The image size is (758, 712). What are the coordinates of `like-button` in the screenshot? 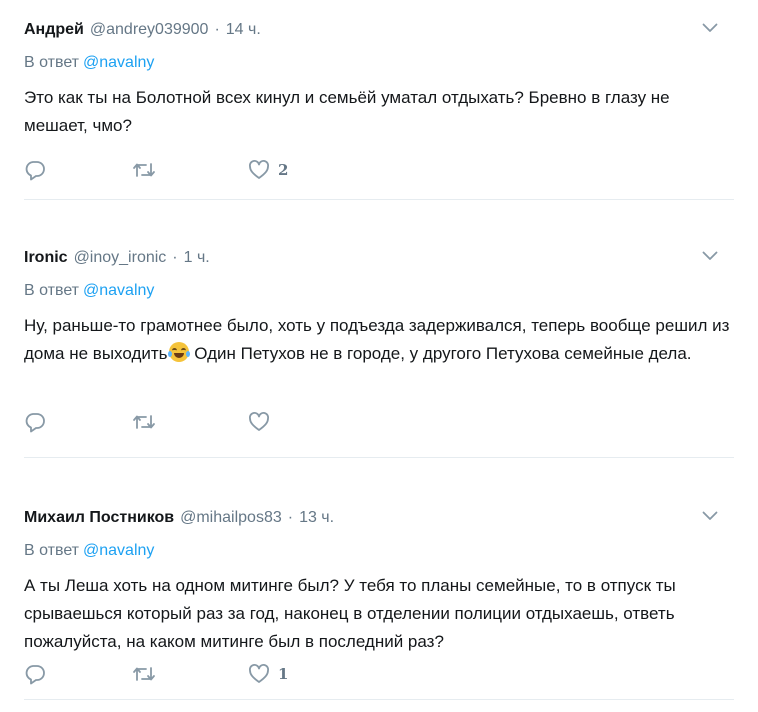 It's located at (263, 422).